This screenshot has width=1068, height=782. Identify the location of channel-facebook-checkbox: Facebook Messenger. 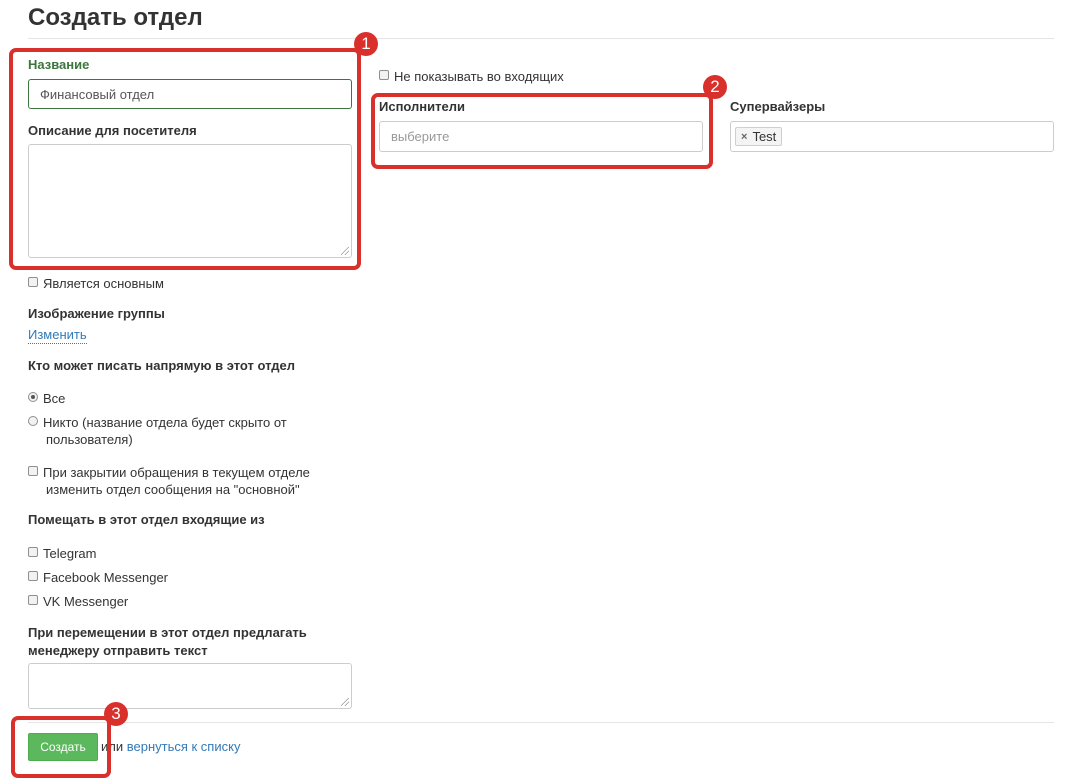
(98, 577).